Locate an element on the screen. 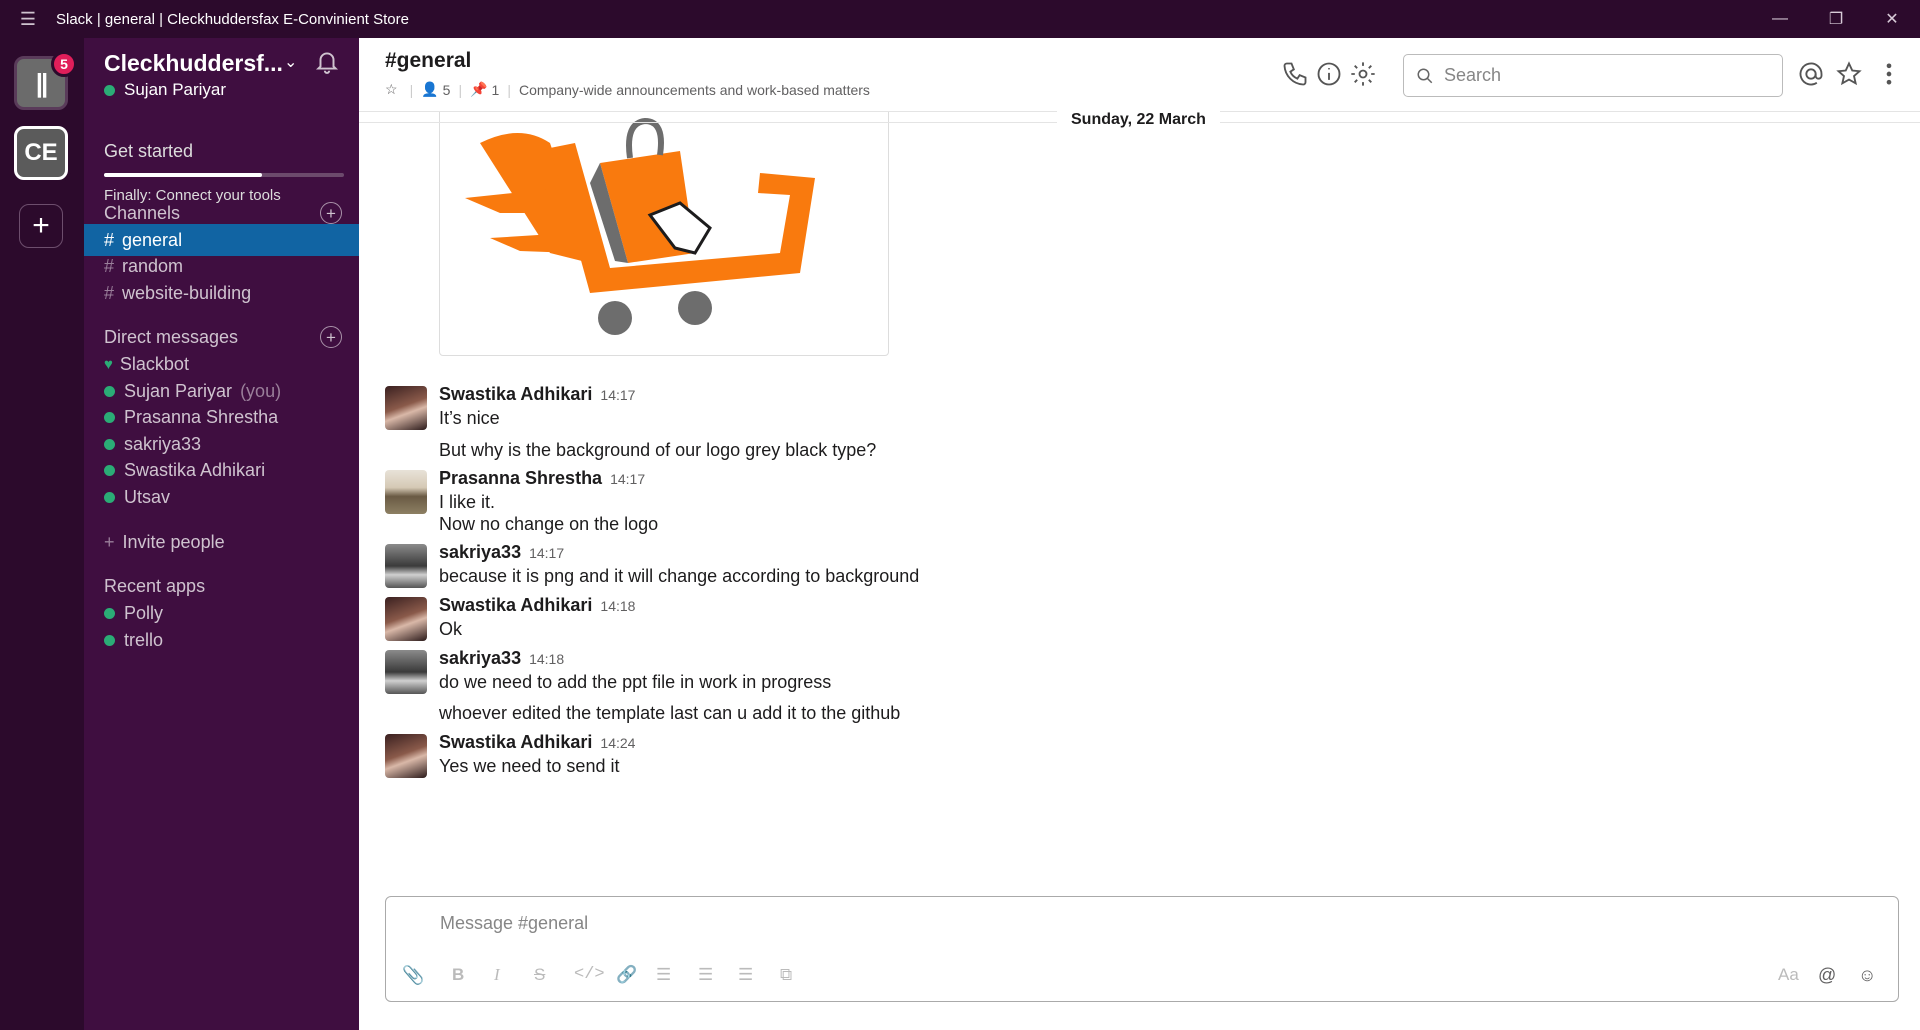  workspace-rail: || 5 CE + is located at coordinates (42, 534).